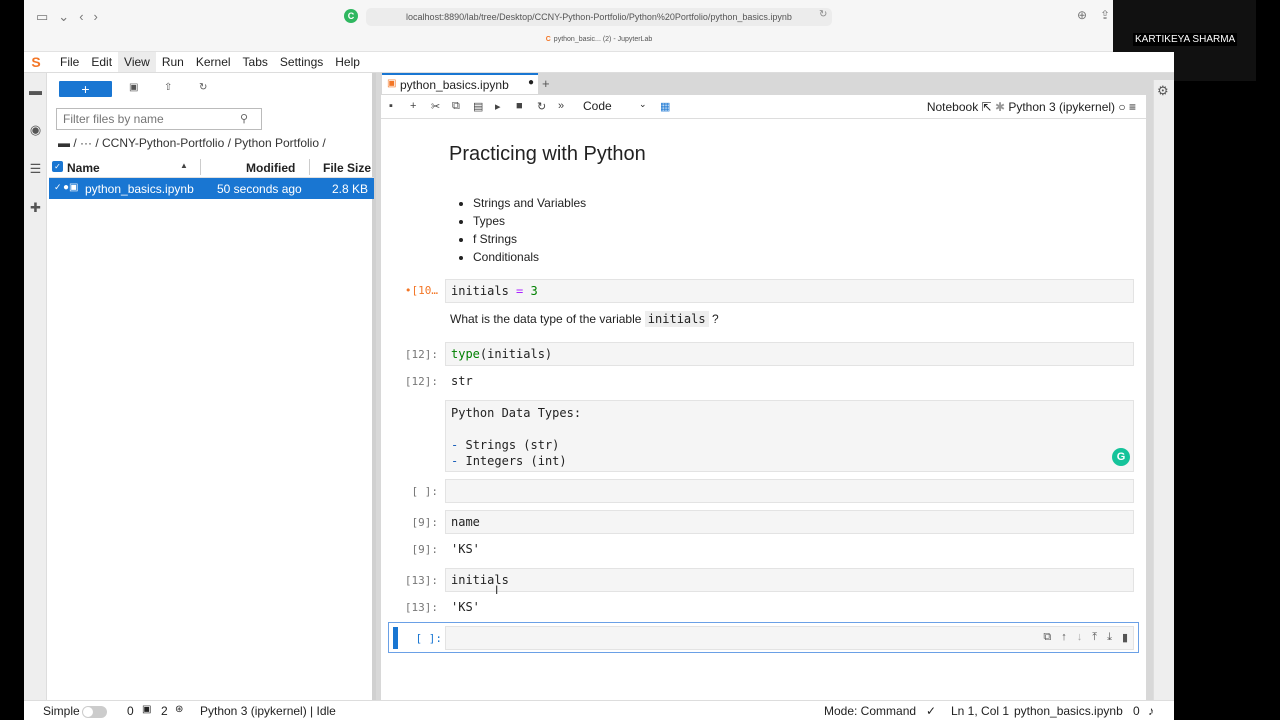 This screenshot has width=1280, height=720. Describe the element at coordinates (498, 106) in the screenshot. I see `run-icon: ▸` at that location.